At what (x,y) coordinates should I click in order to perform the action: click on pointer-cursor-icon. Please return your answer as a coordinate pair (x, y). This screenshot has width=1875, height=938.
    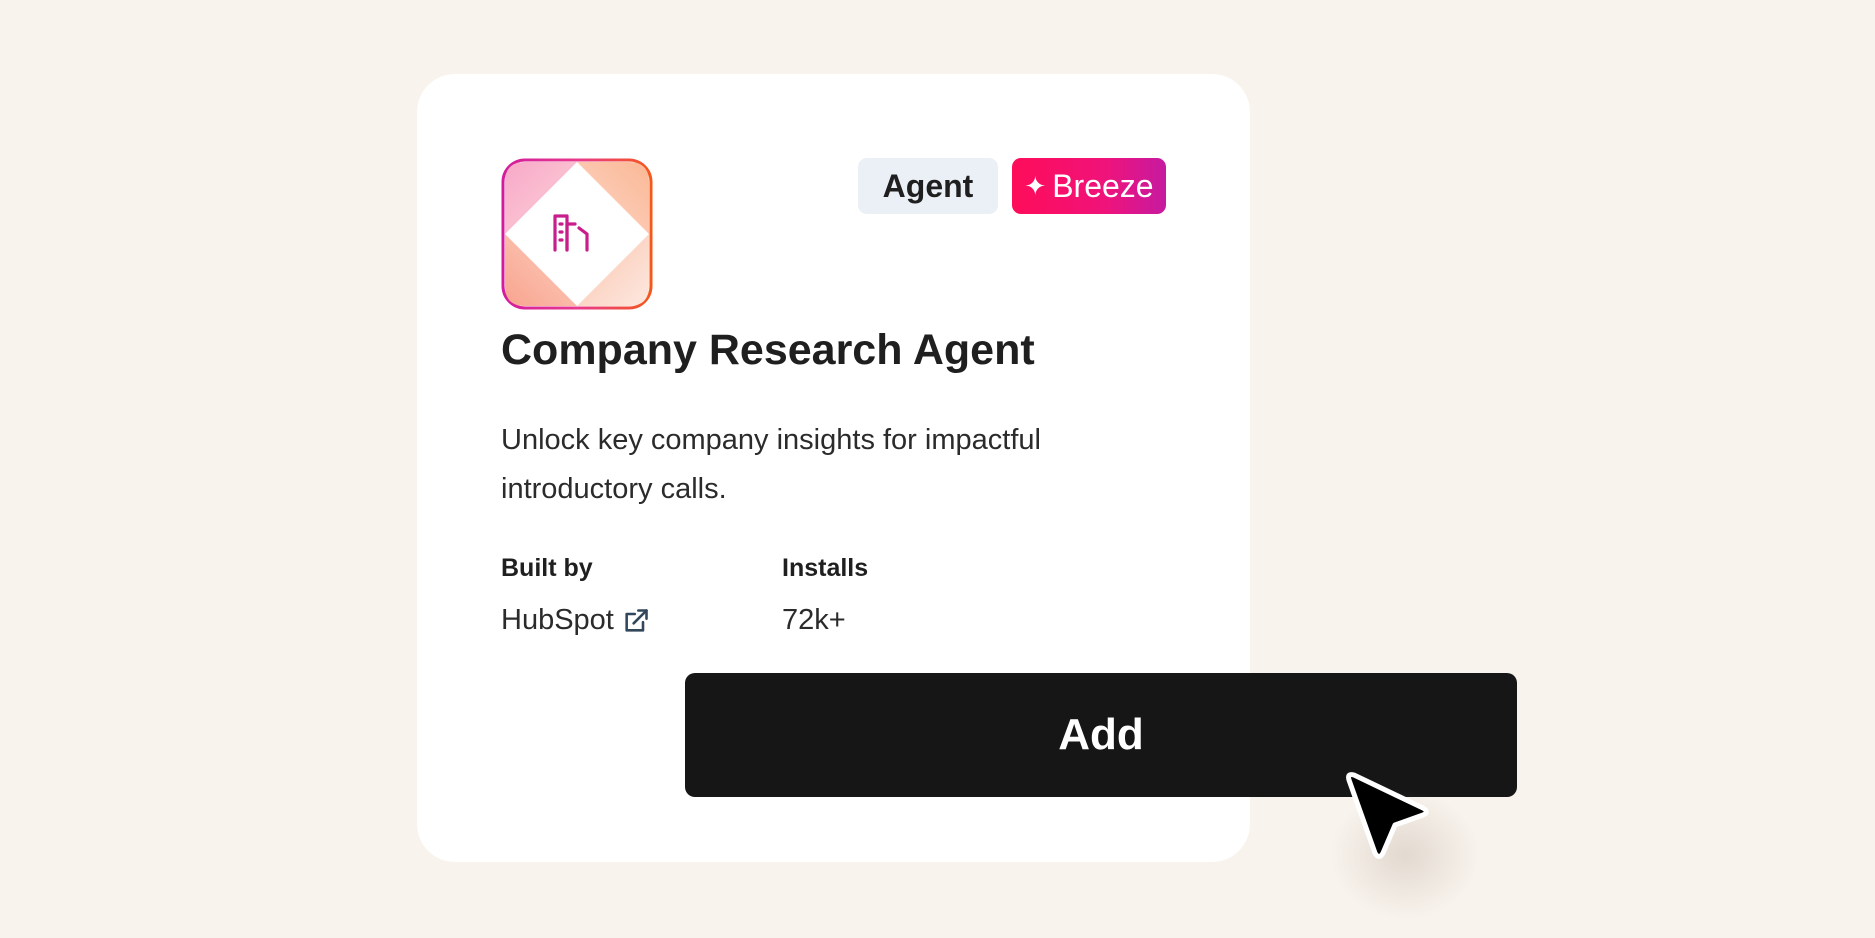
    Looking at the image, I should click on (1387, 815).